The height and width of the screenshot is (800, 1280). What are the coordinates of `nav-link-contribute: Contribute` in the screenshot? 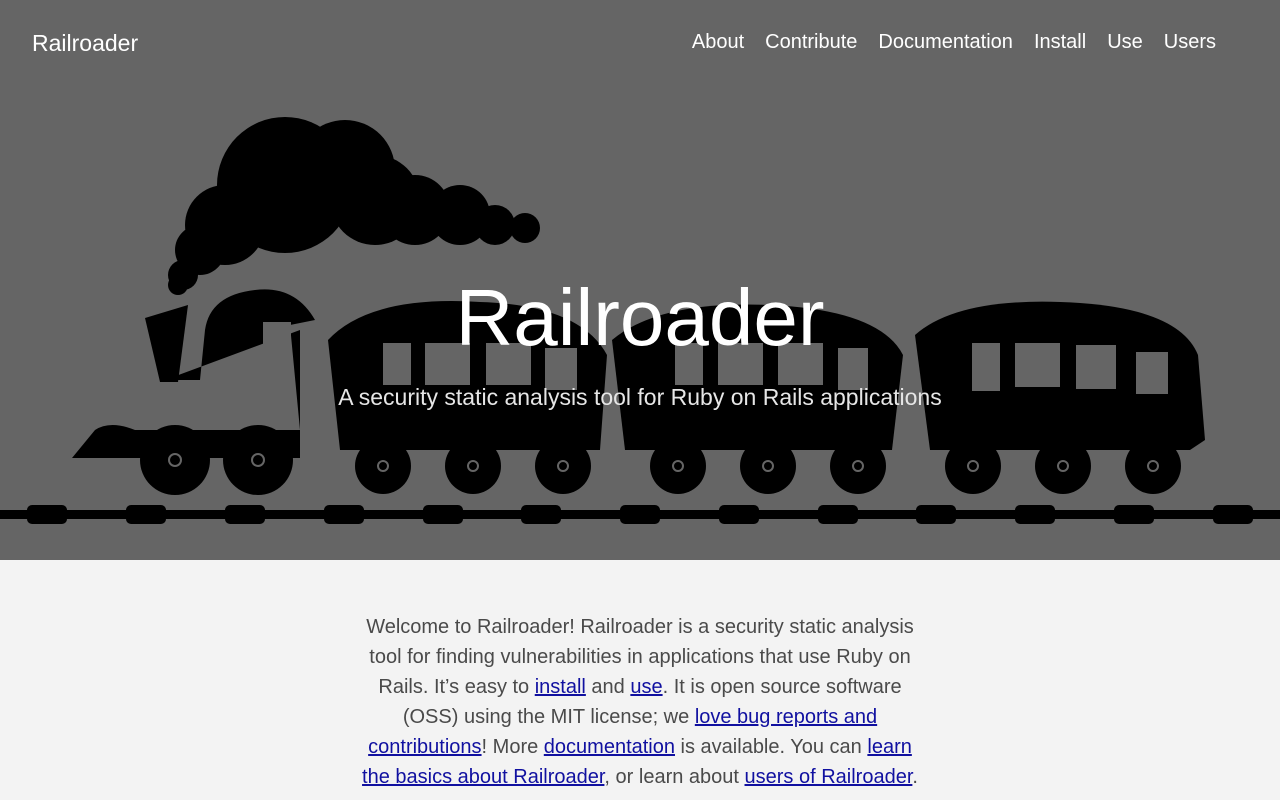 It's located at (811, 42).